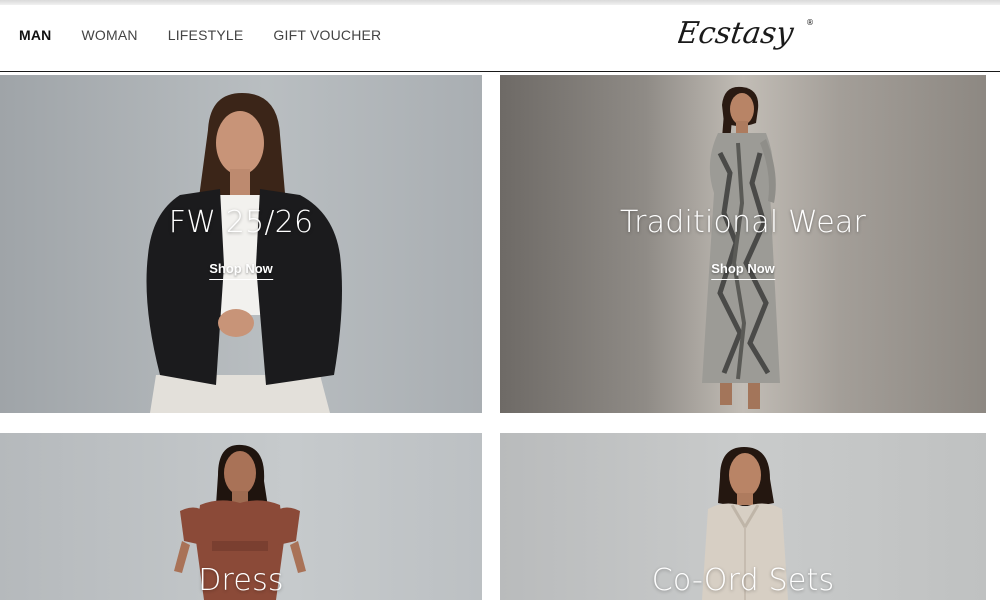  Describe the element at coordinates (35, 35) in the screenshot. I see `nav-item-man: MAN` at that location.